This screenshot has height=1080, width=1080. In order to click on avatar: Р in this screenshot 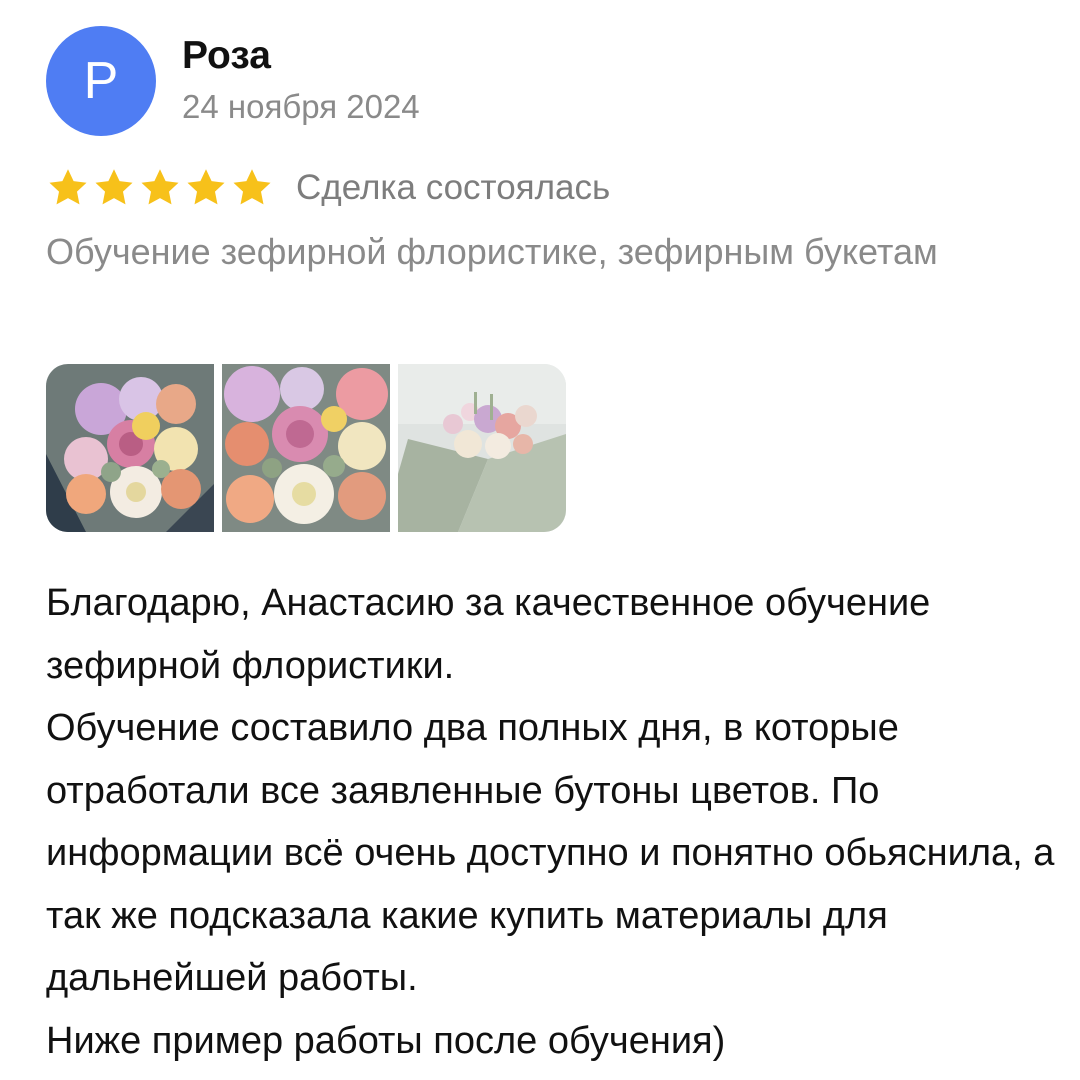, I will do `click(101, 81)`.